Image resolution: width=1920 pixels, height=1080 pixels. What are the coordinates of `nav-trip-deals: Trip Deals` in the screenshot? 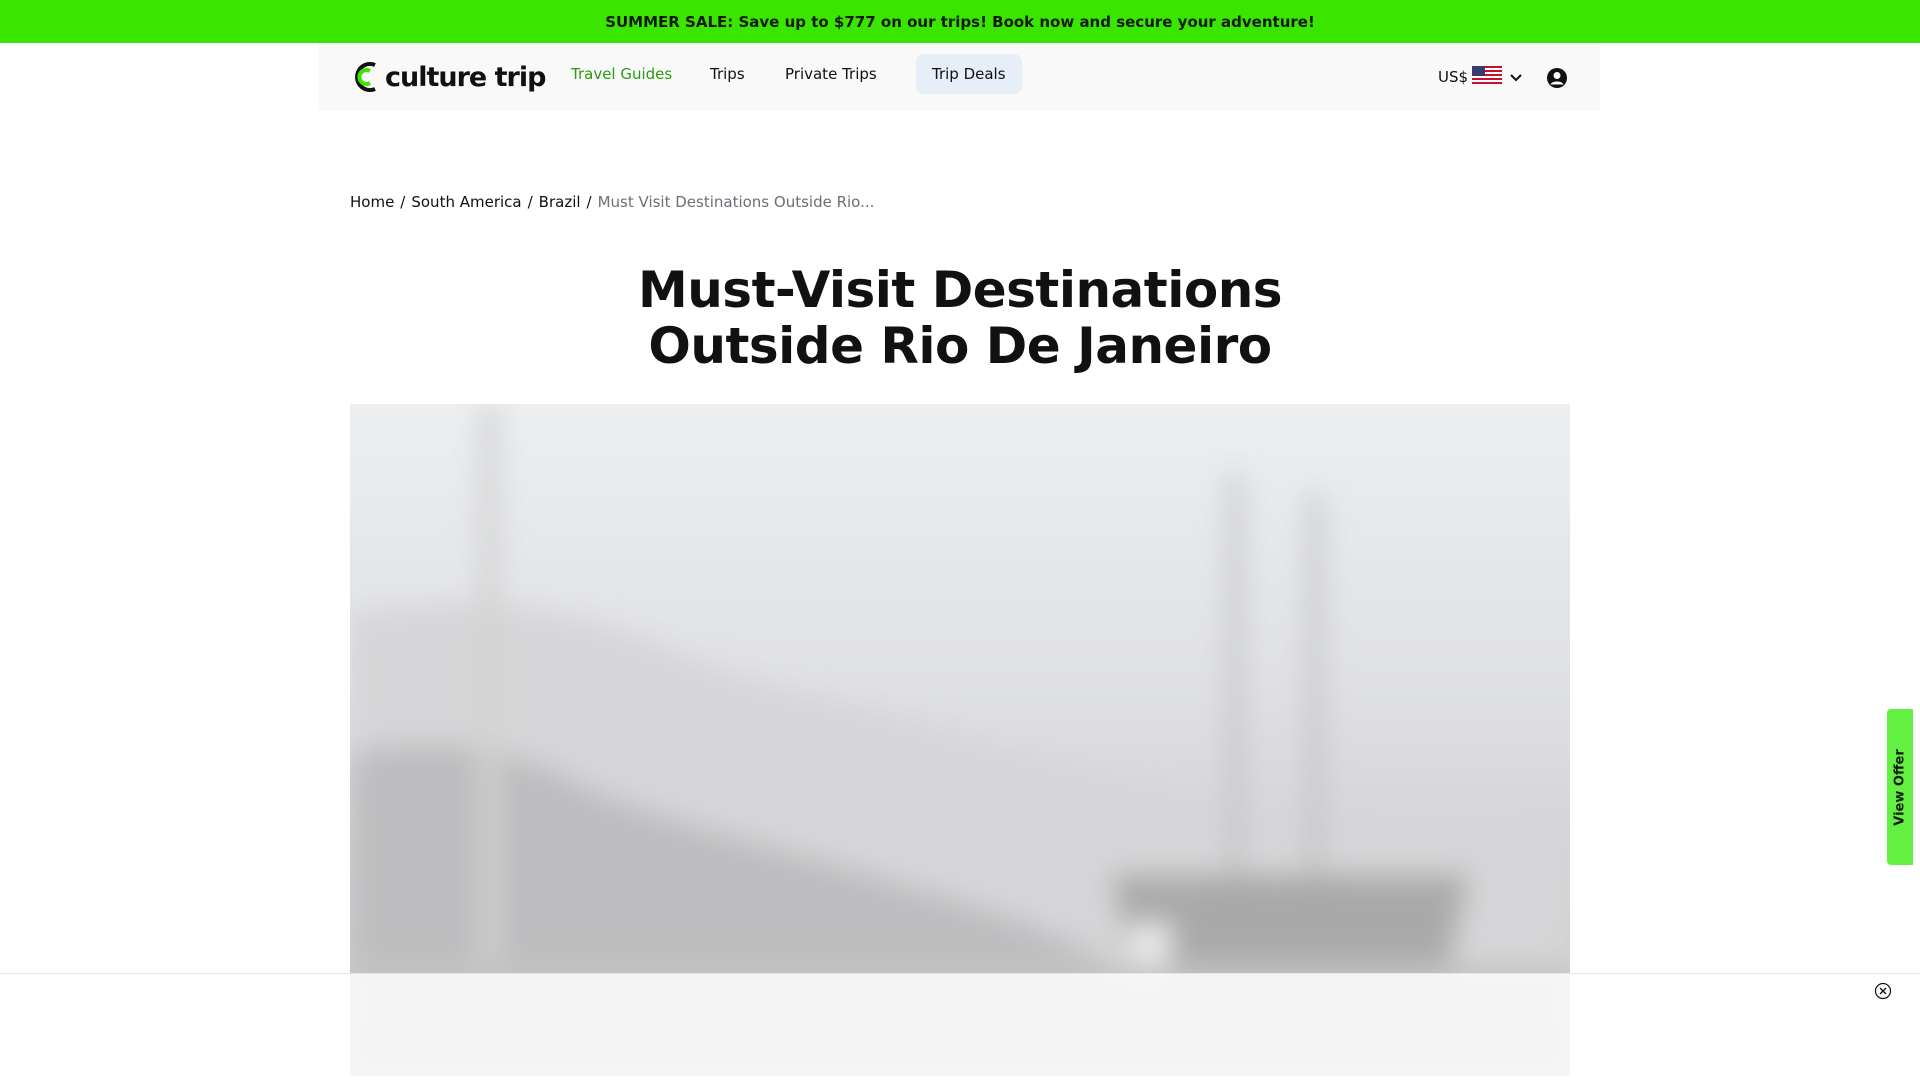 It's located at (969, 74).